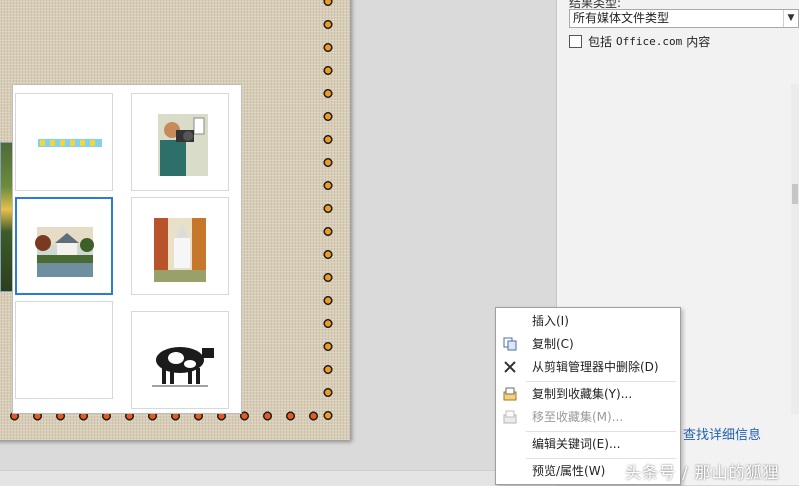 The image size is (799, 486). What do you see at coordinates (180, 250) in the screenshot?
I see `autumn-church-clip-icon` at bounding box center [180, 250].